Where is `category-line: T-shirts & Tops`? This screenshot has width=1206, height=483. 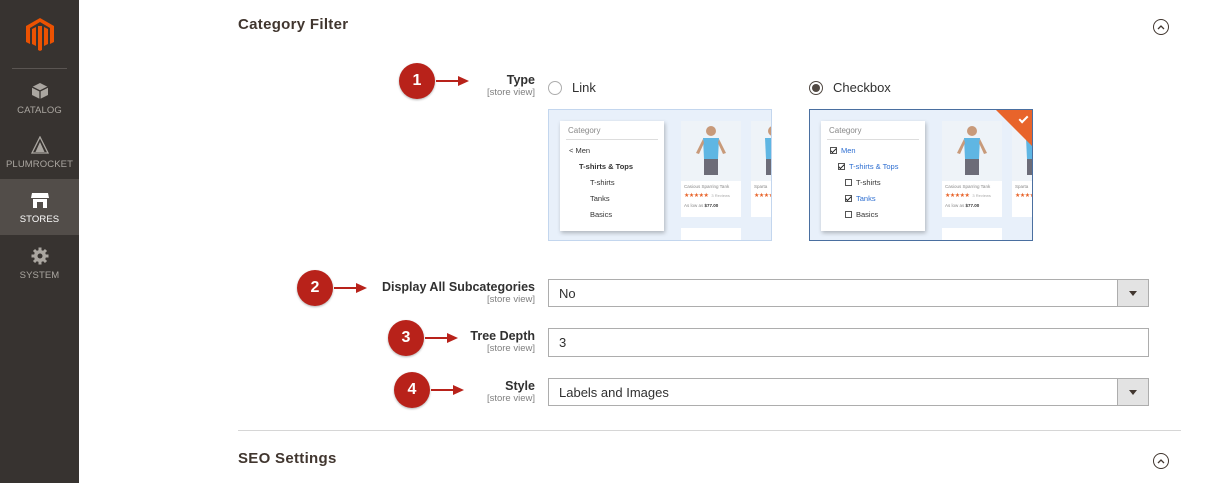
category-line: T-shirts & Tops is located at coordinates (868, 166).